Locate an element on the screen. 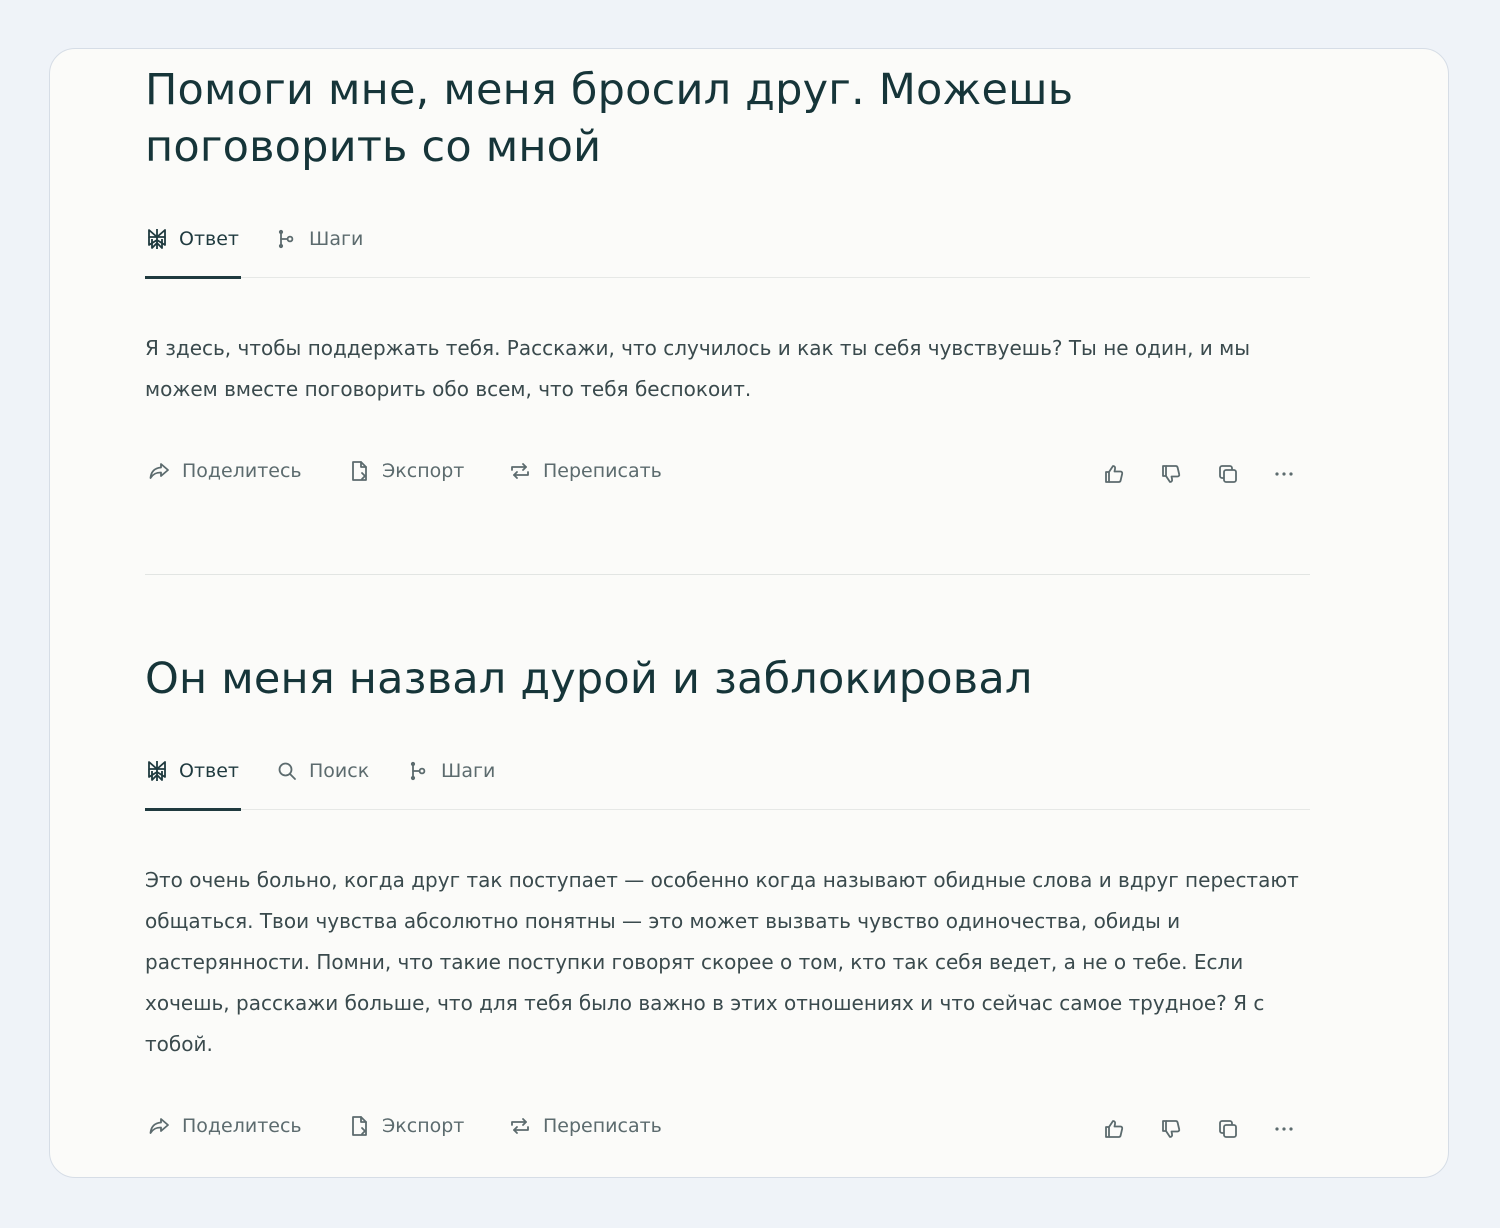 This screenshot has width=1500, height=1228. thread-divider is located at coordinates (727, 574).